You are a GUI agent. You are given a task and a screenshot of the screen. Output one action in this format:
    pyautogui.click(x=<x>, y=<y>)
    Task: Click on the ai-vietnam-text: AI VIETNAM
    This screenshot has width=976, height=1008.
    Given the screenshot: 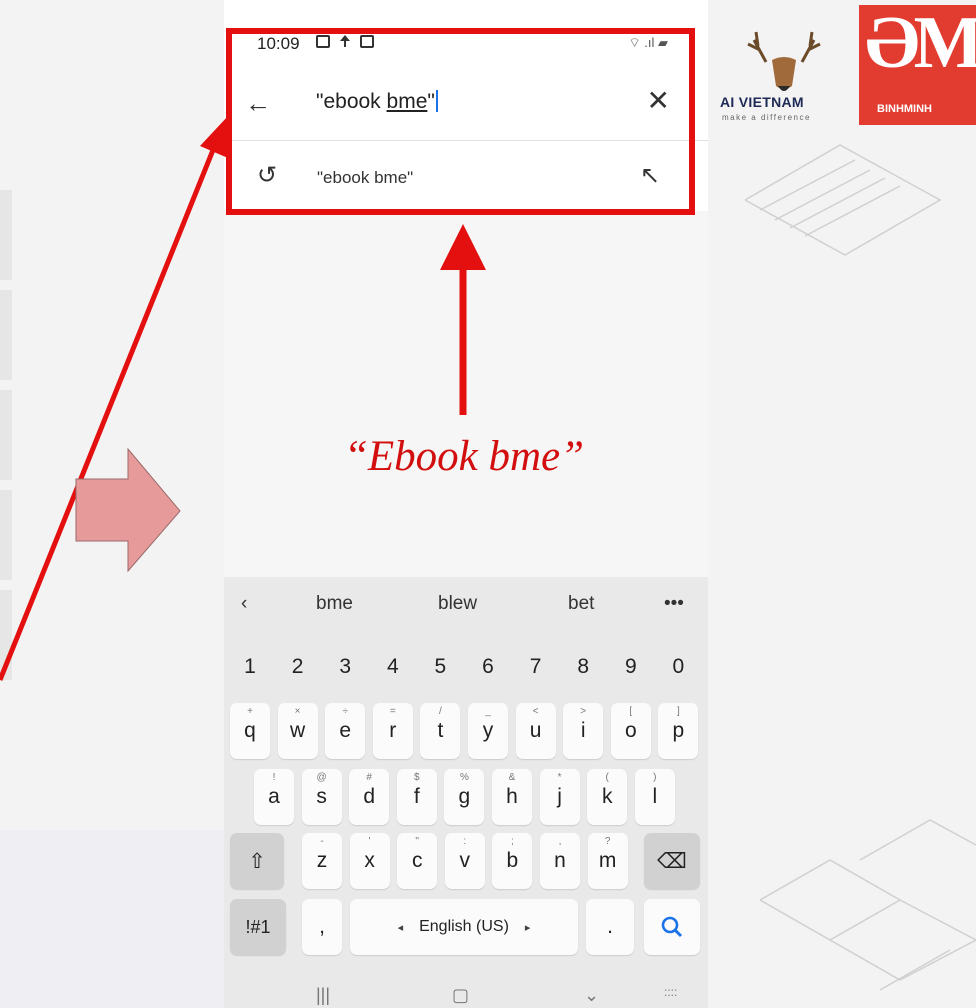 What is the action you would take?
    pyautogui.click(x=762, y=102)
    